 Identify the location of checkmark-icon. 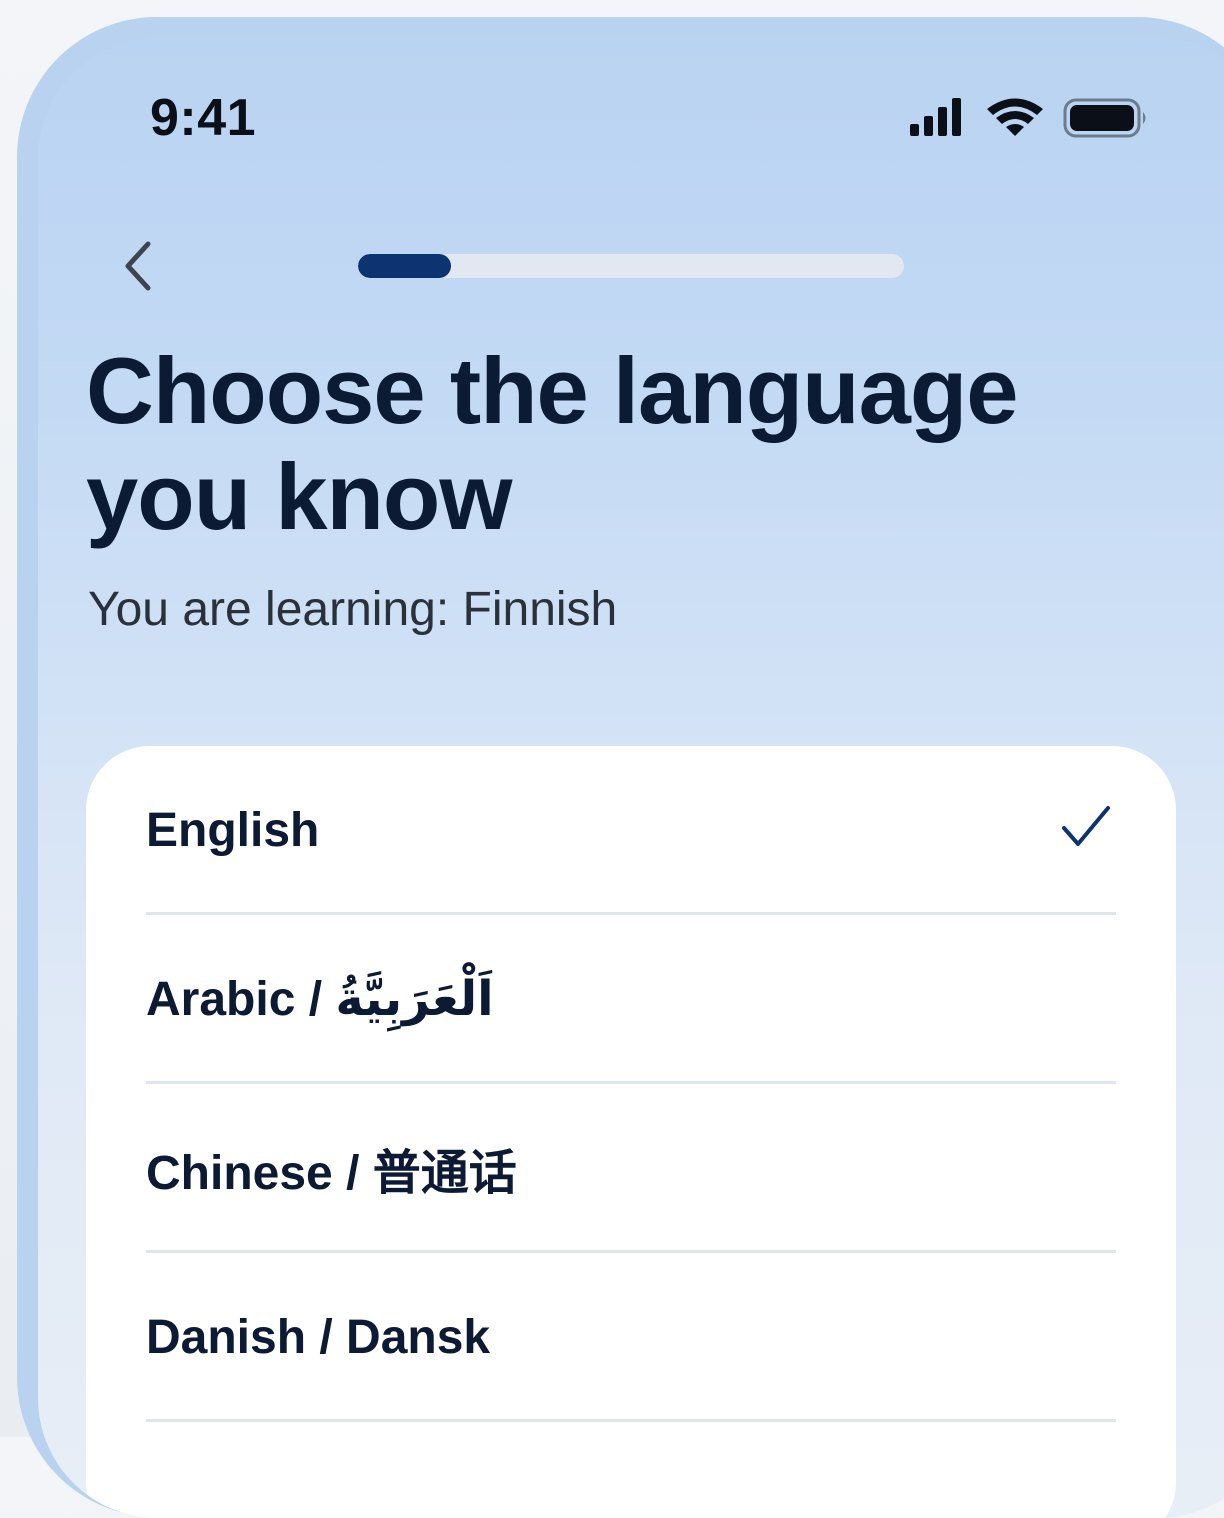
(1086, 826).